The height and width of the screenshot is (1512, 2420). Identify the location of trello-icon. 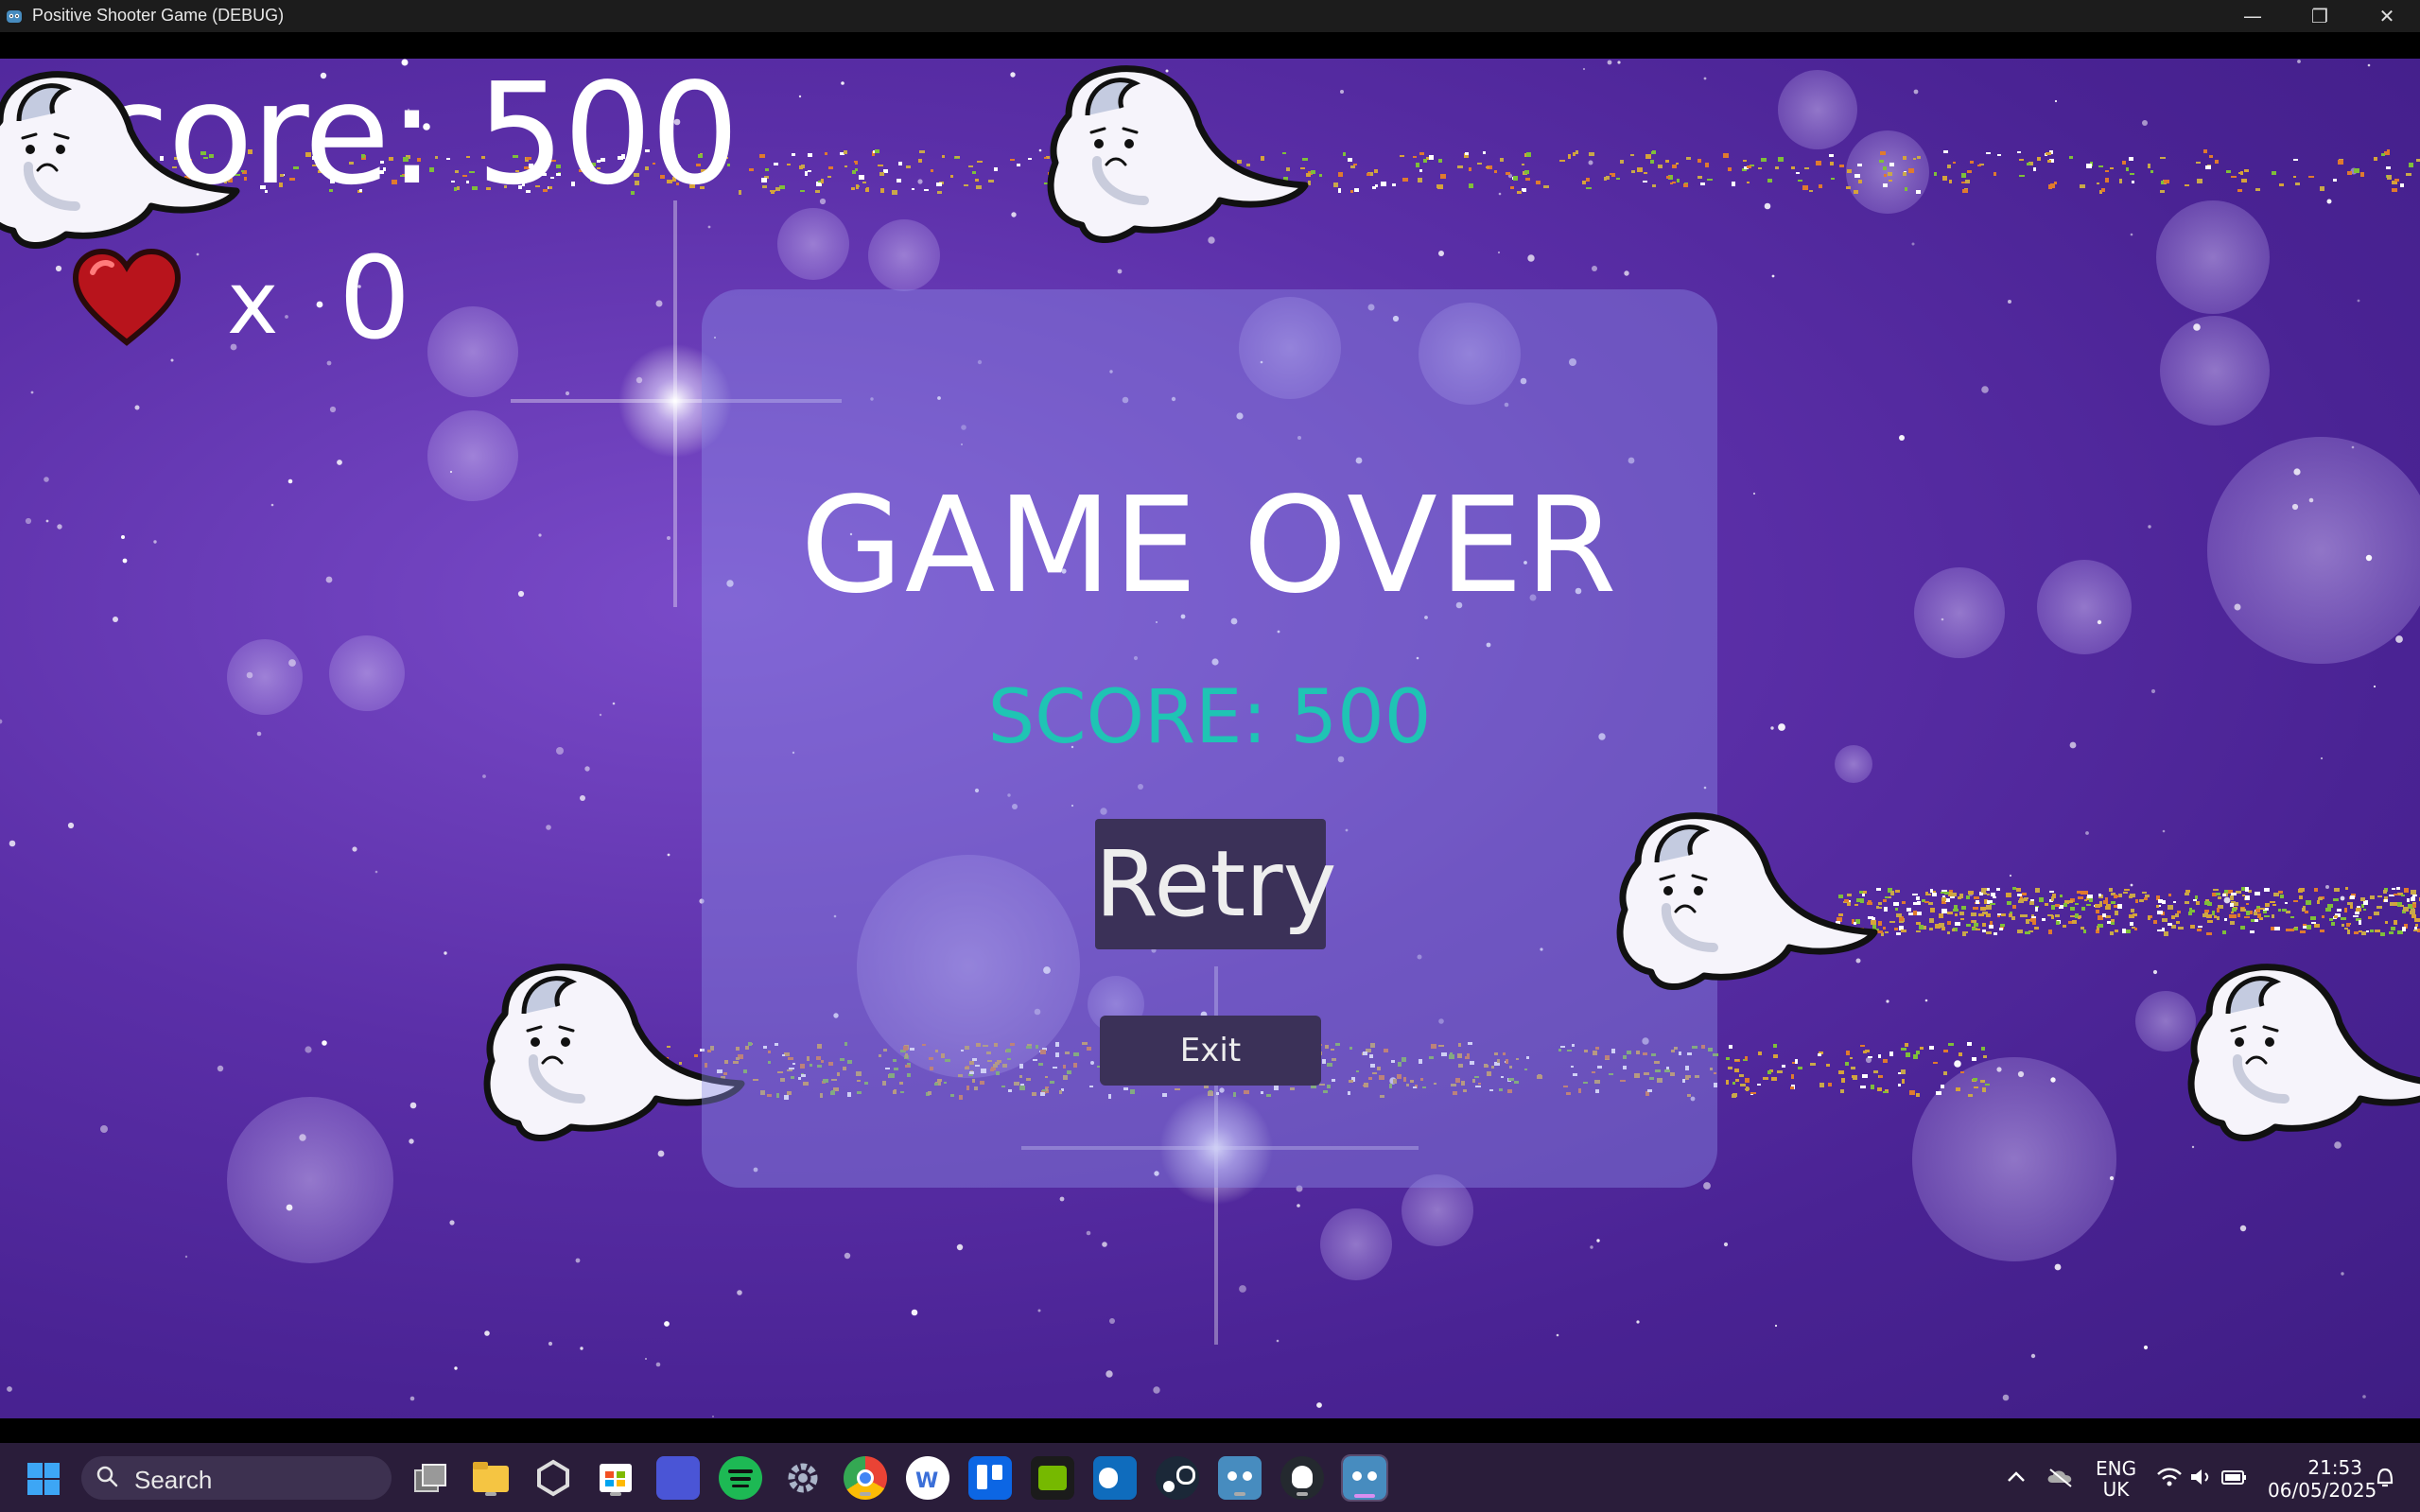
(990, 1478).